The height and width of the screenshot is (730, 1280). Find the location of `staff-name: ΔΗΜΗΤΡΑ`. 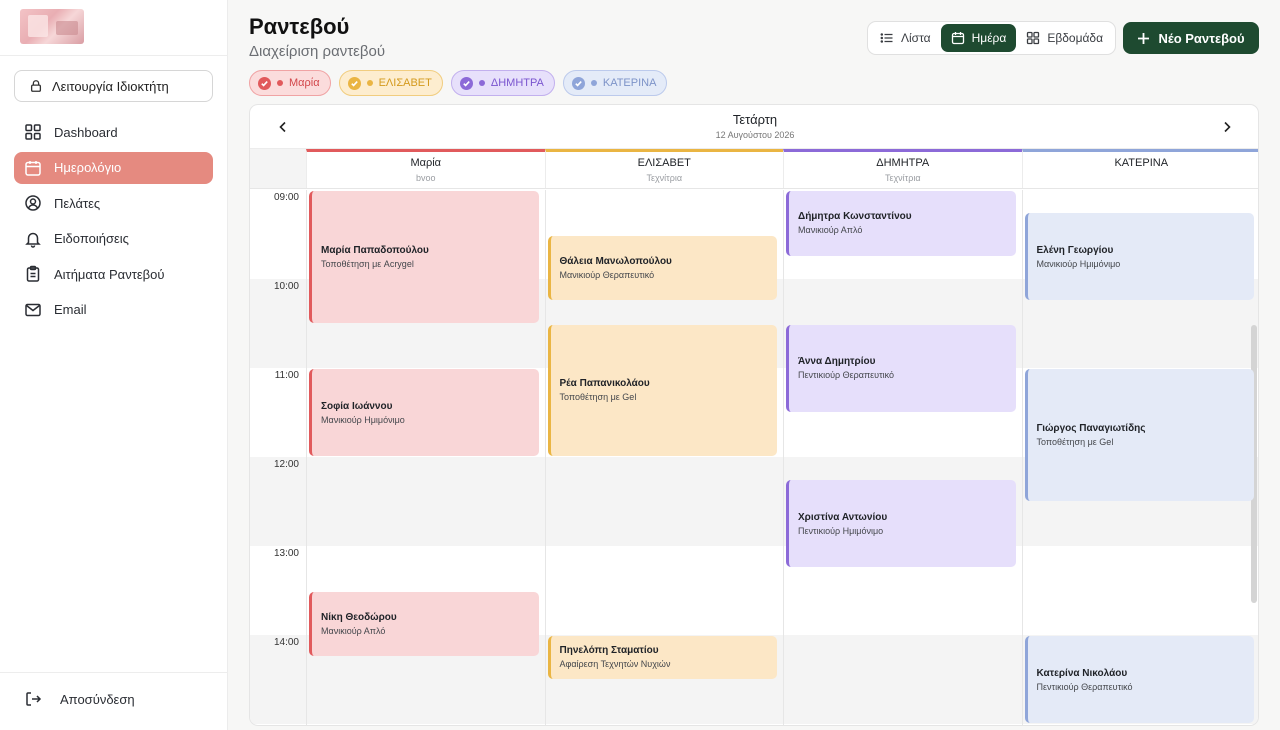

staff-name: ΔΗΜΗΤΡΑ is located at coordinates (903, 163).